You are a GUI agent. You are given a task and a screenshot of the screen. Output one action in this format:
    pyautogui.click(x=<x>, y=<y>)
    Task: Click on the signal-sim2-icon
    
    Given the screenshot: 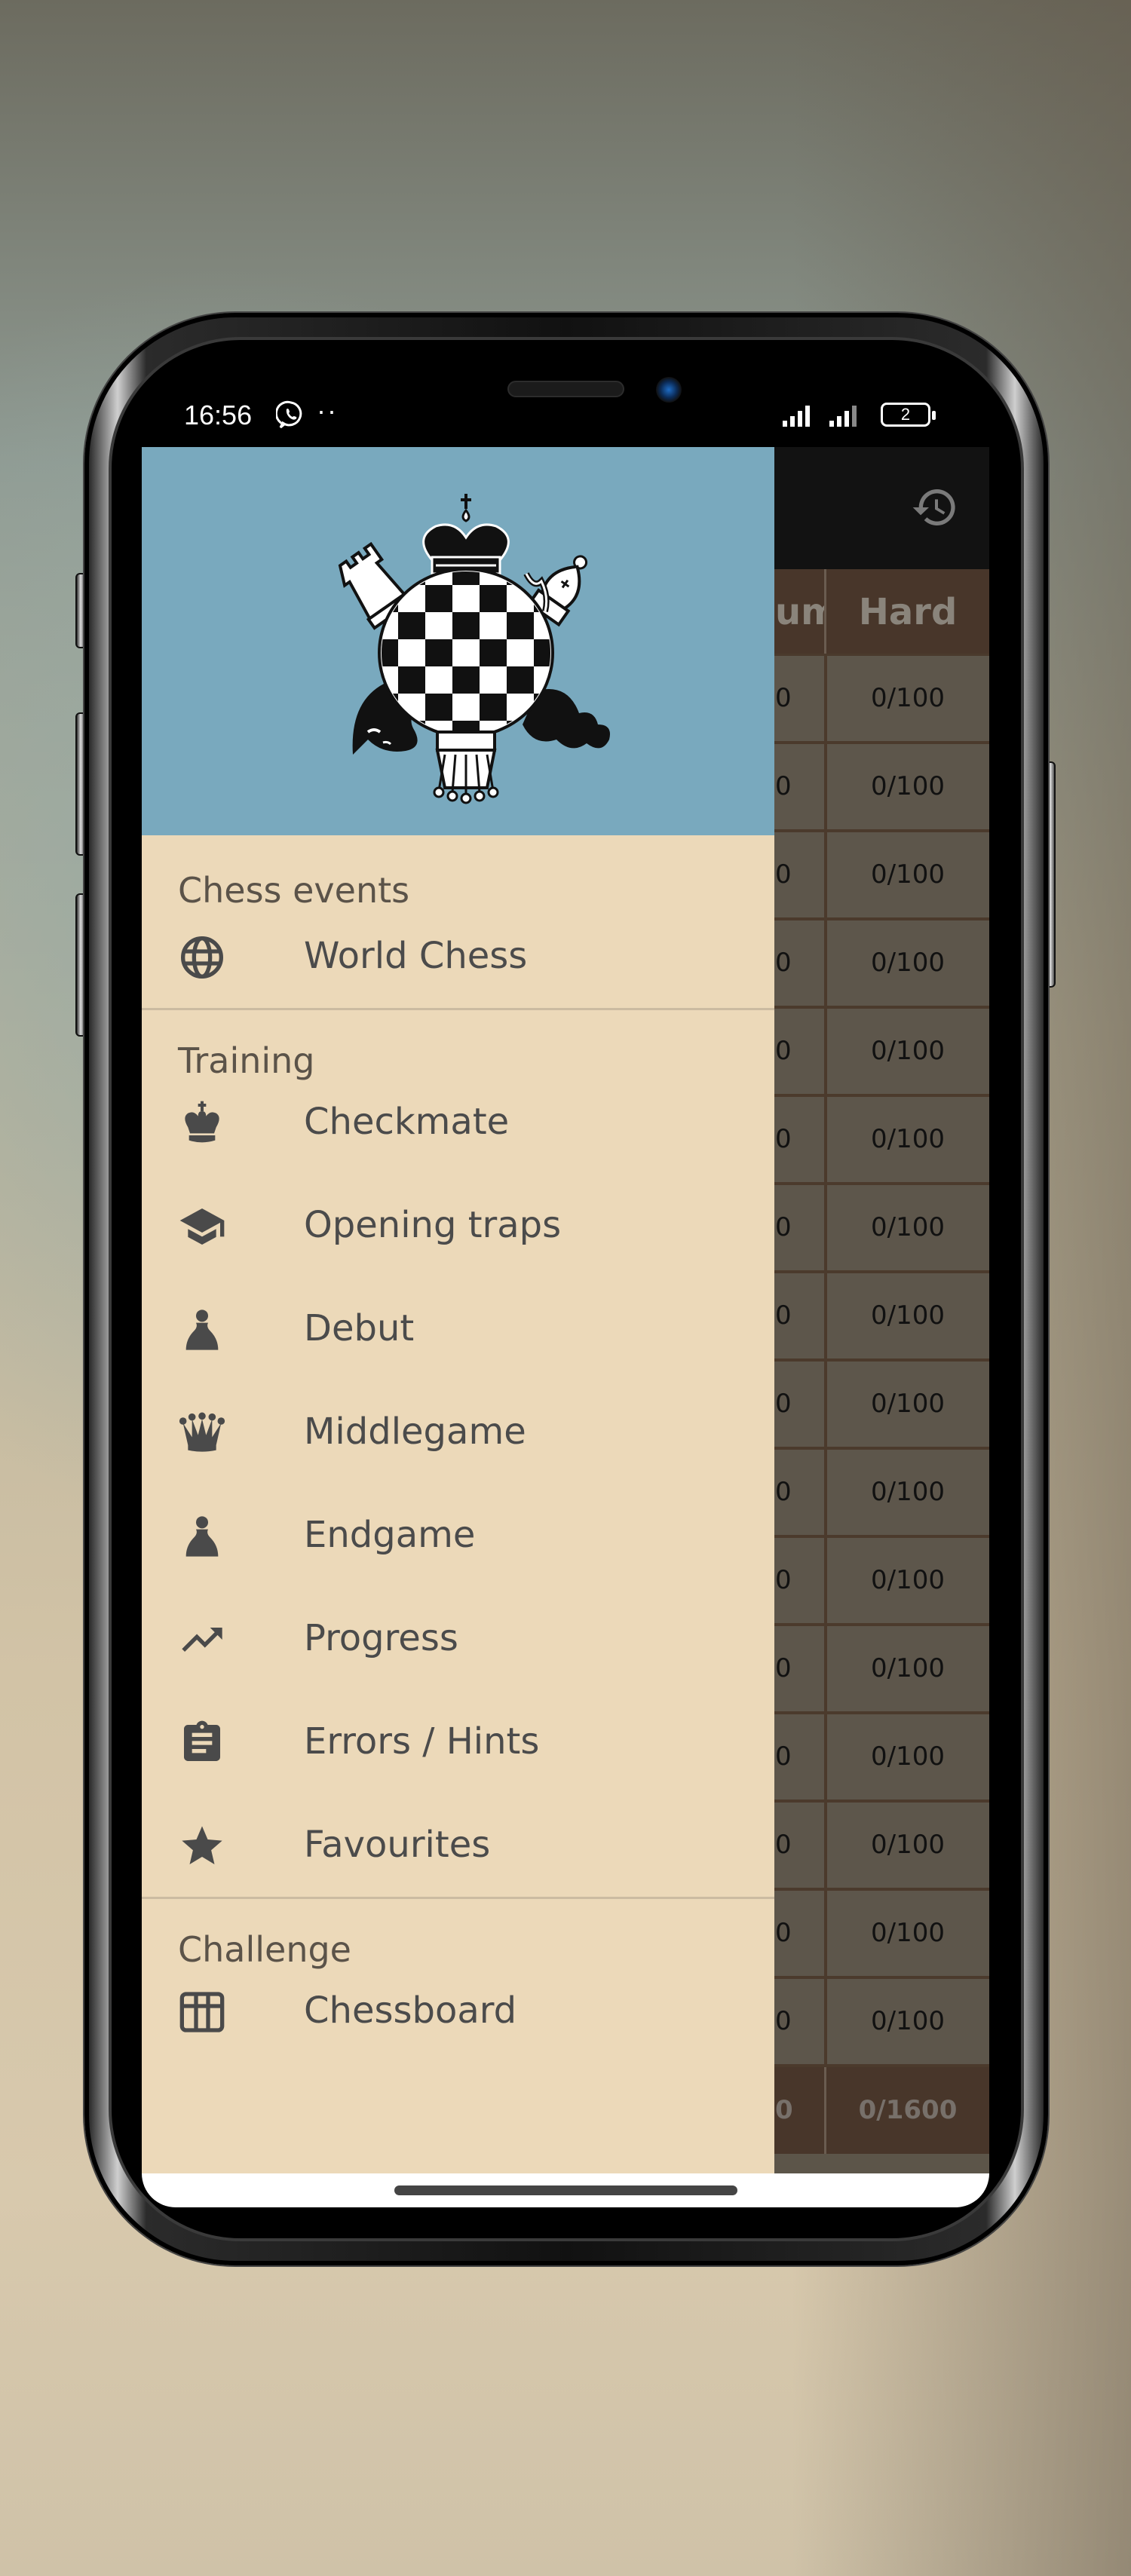 What is the action you would take?
    pyautogui.click(x=843, y=416)
    